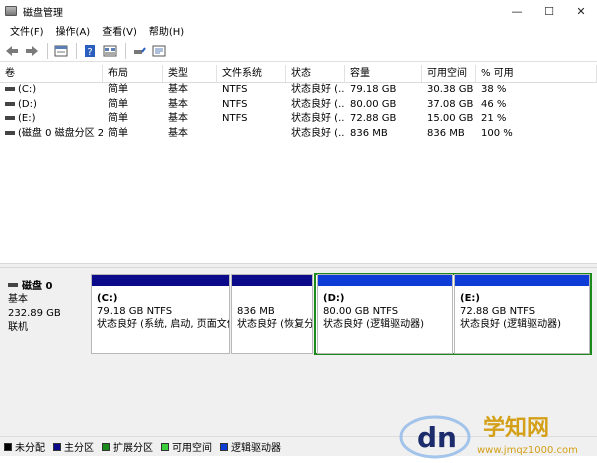 The height and width of the screenshot is (463, 597). What do you see at coordinates (27, 89) in the screenshot?
I see `cell-text: (C:)` at bounding box center [27, 89].